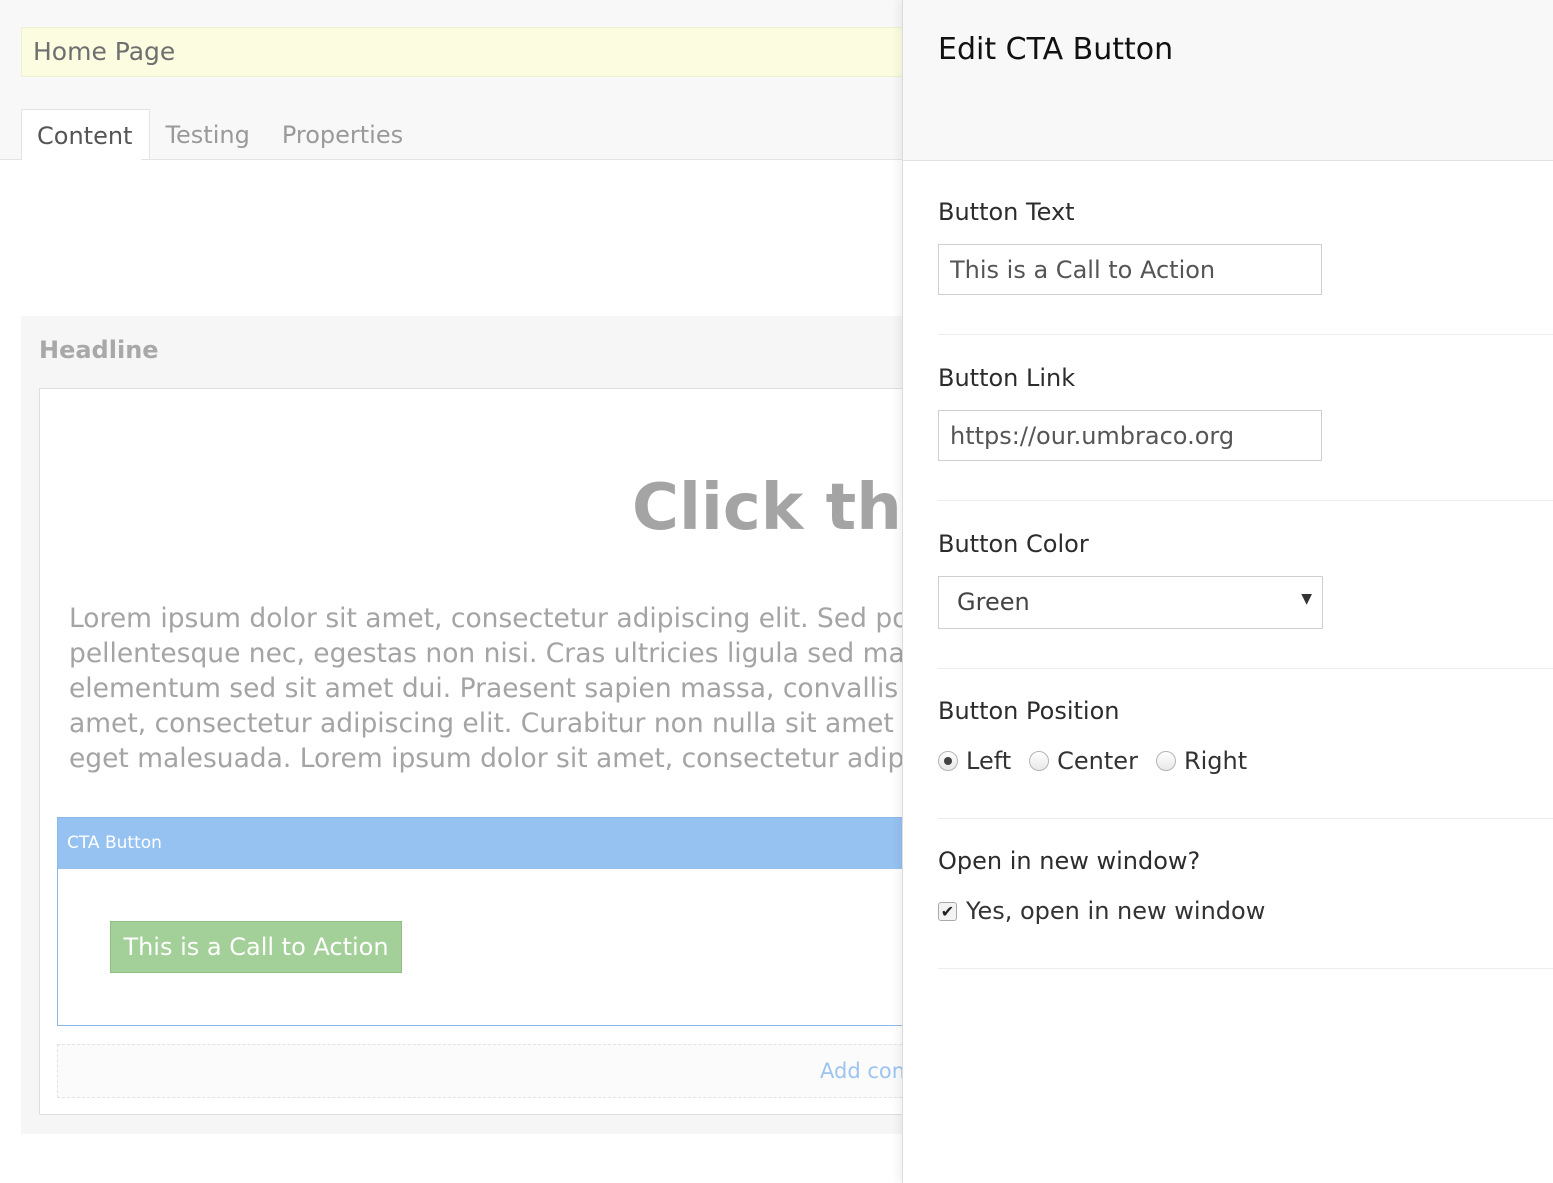 The width and height of the screenshot is (1553, 1183). What do you see at coordinates (547, 921) in the screenshot?
I see `cta-block: CTA Button This is a Call to Action` at bounding box center [547, 921].